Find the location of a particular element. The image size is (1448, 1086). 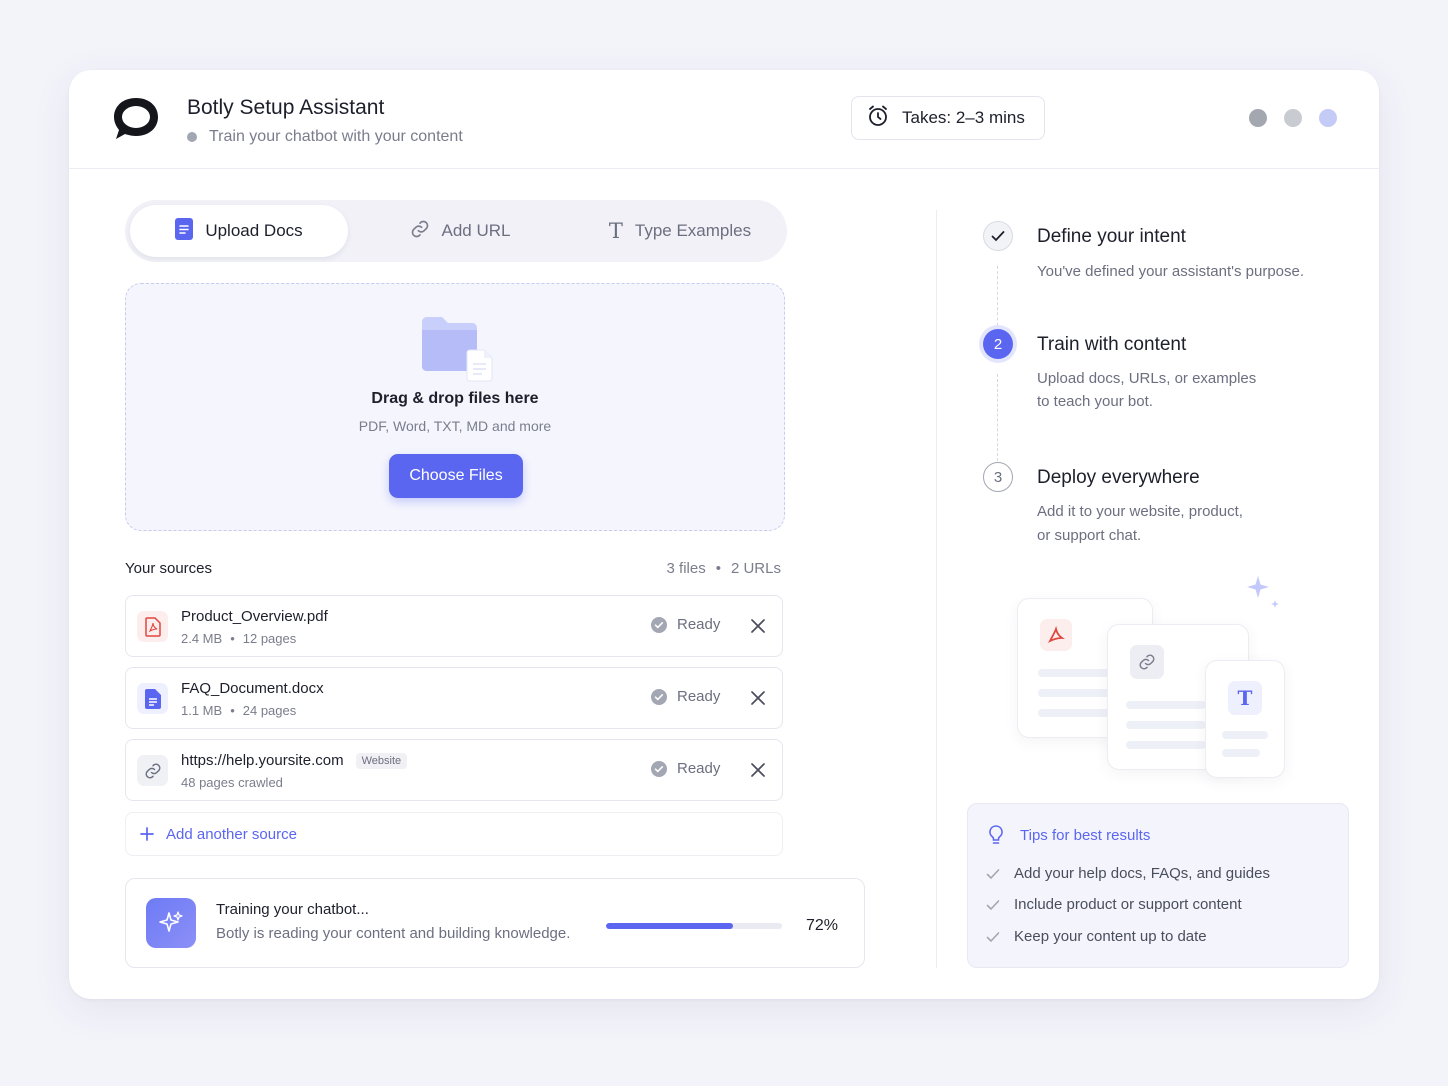

tab-type-examples-label: Type Examples is located at coordinates (693, 230).